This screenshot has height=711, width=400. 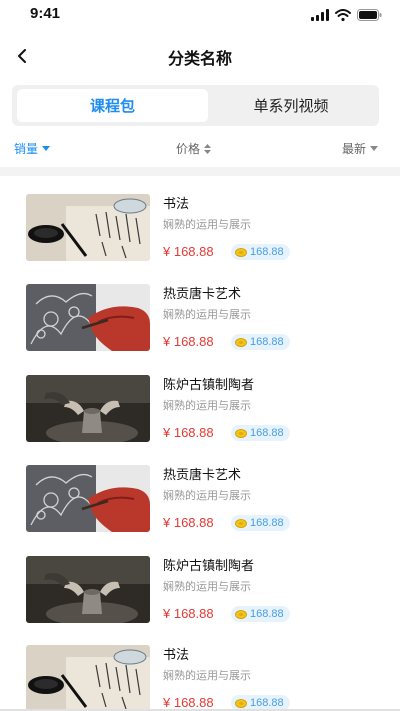 I want to click on filter-bar: 销量 价格 最新, so click(x=200, y=149).